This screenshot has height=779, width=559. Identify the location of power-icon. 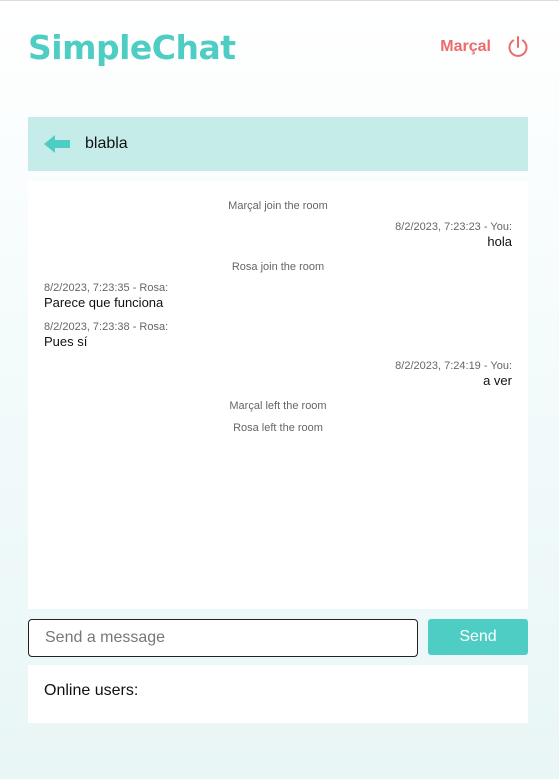
(518, 46).